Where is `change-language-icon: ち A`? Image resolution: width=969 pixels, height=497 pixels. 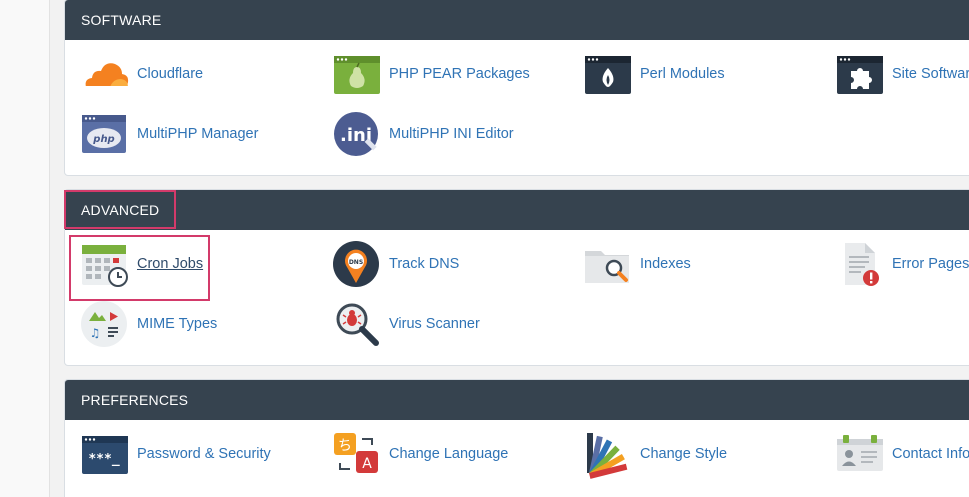
change-language-icon: ち A is located at coordinates (356, 453).